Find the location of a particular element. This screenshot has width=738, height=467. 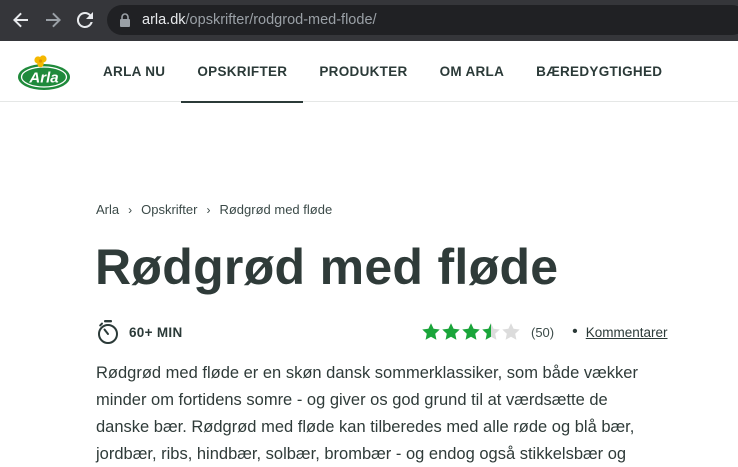

reload-button is located at coordinates (85, 20).